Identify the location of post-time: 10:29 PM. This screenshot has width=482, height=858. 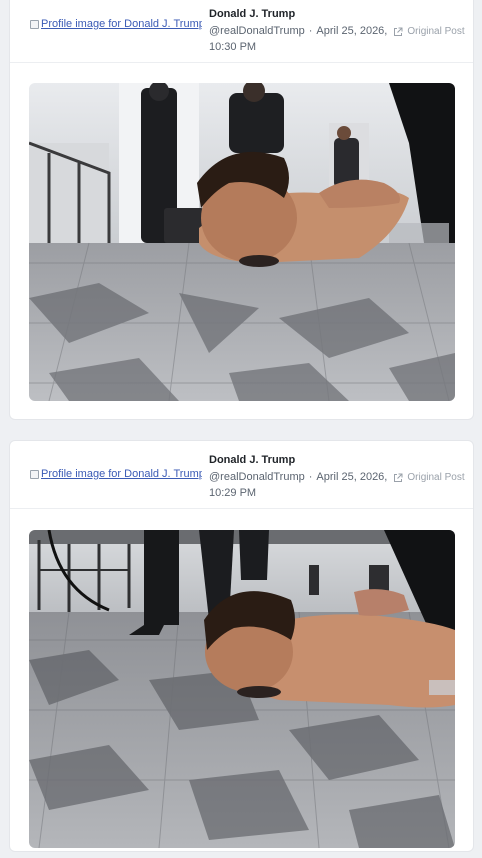
(233, 493).